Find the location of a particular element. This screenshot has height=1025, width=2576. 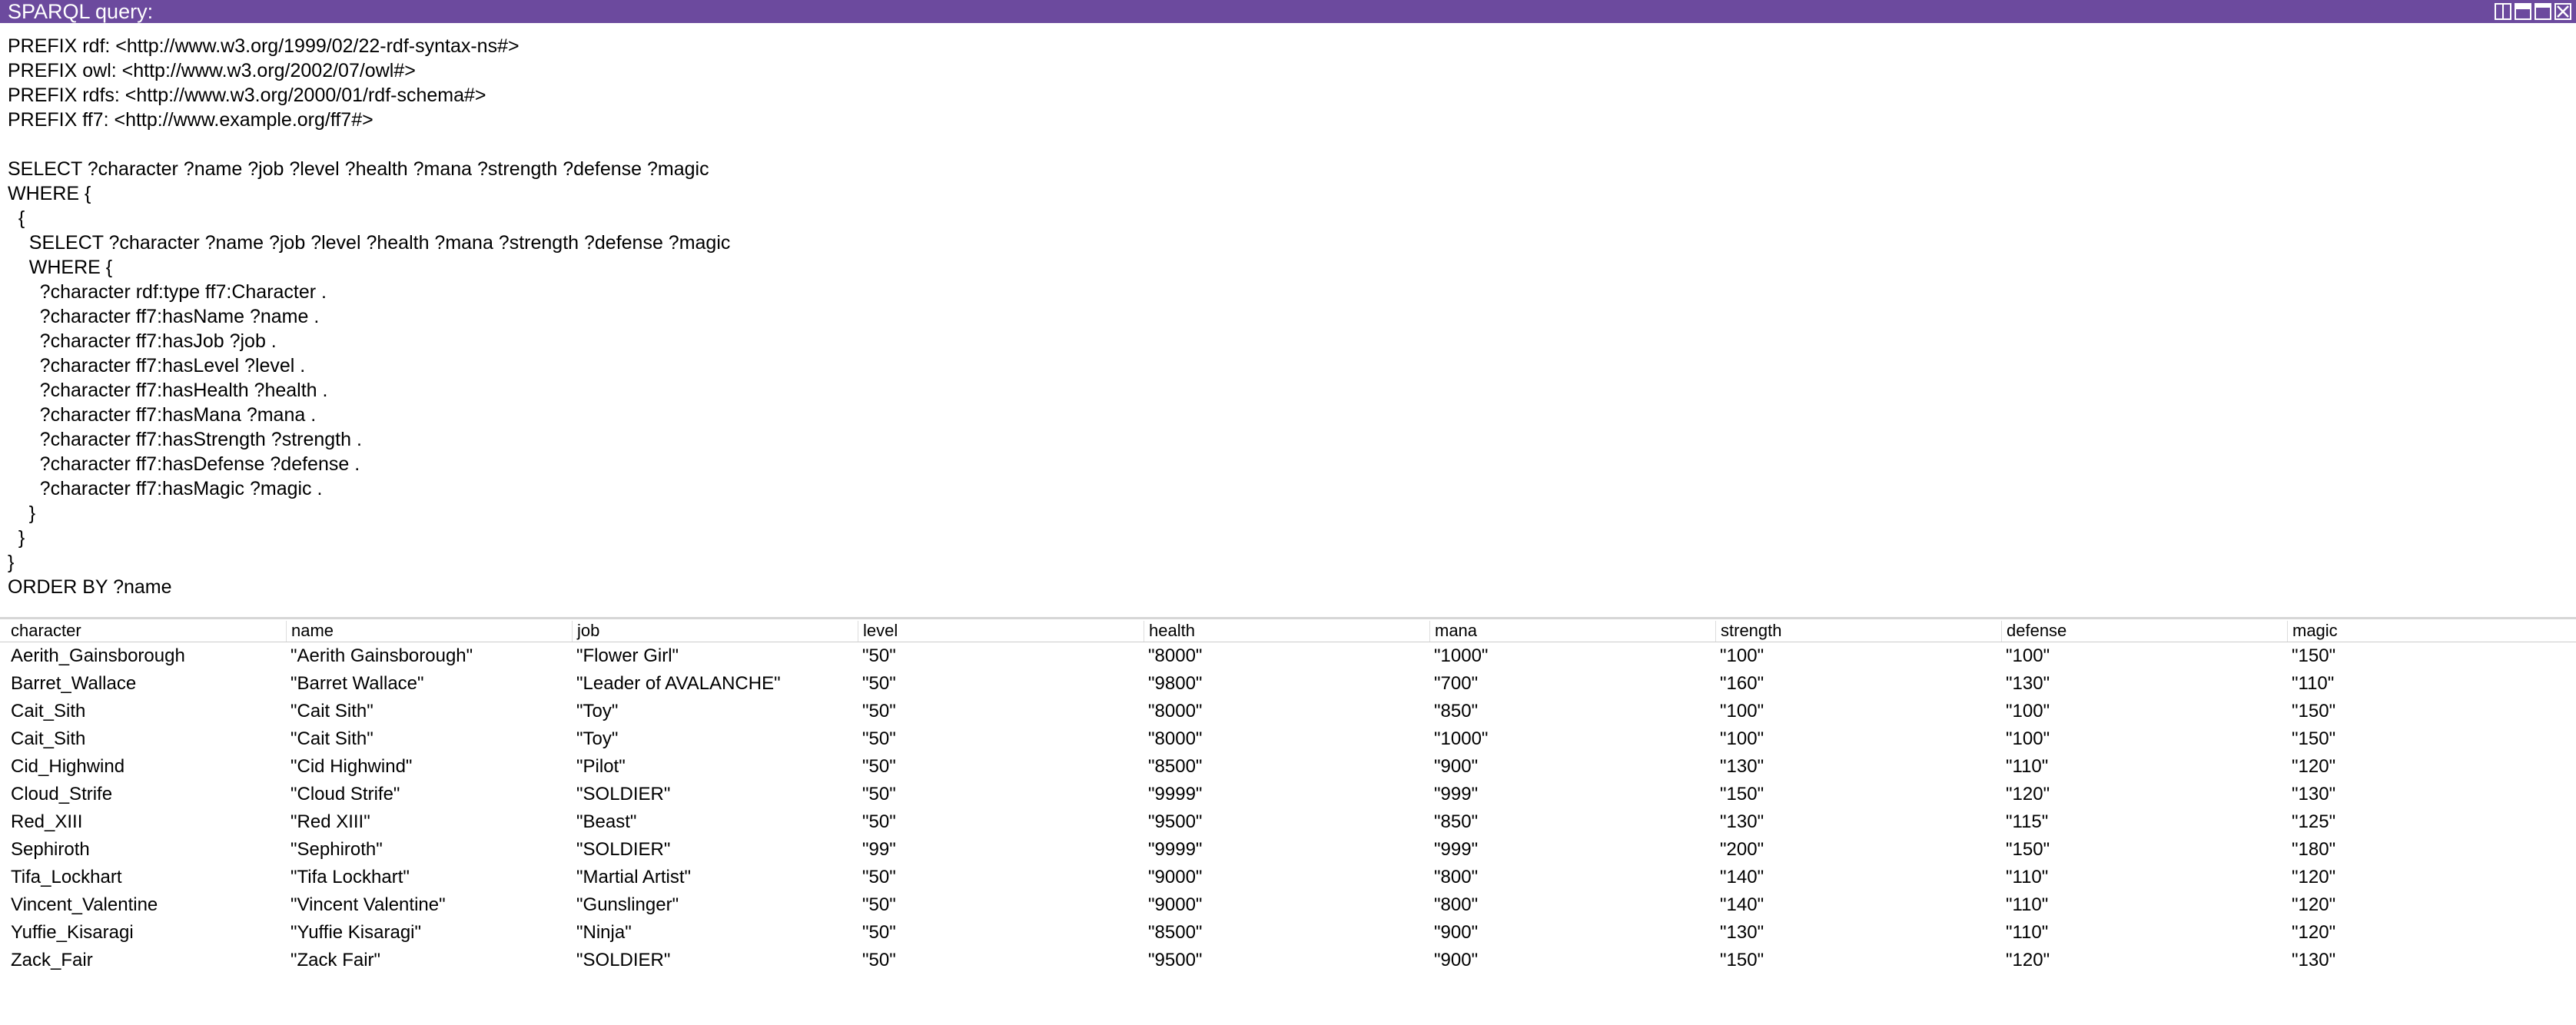

table-cell-character: Yuffie_Kisaragi is located at coordinates (72, 932).